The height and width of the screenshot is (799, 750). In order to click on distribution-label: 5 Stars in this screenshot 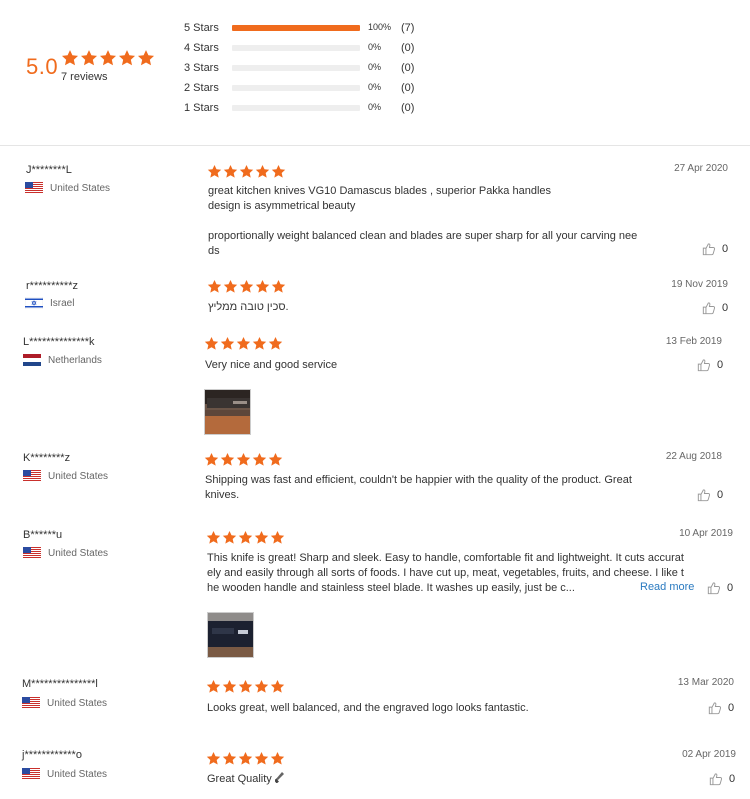, I will do `click(201, 28)`.